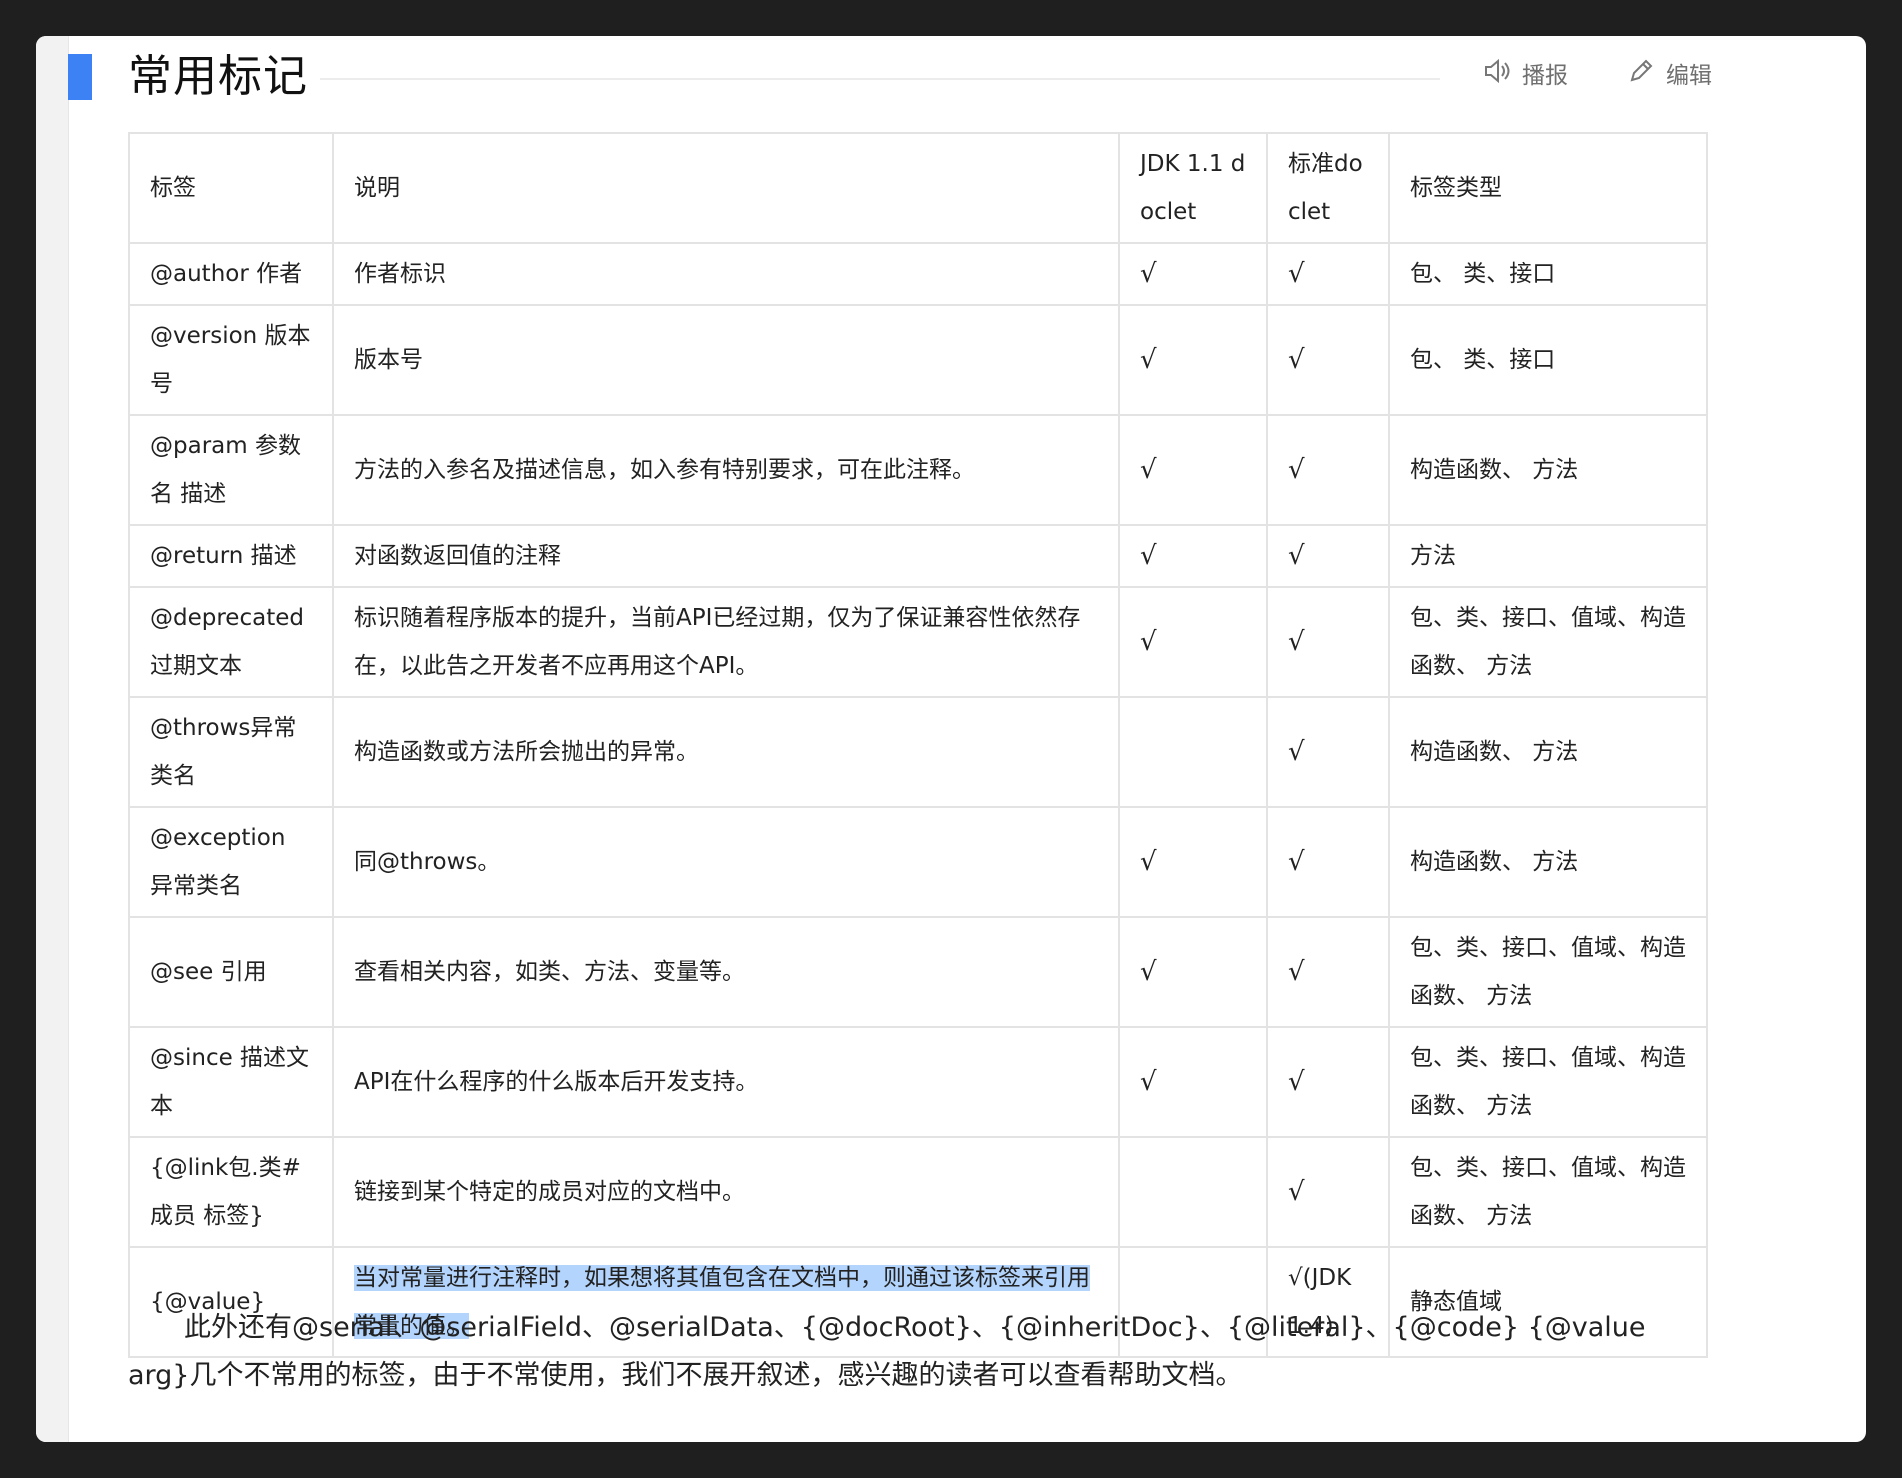 This screenshot has height=1478, width=1902. Describe the element at coordinates (1548, 188) in the screenshot. I see `header-cell-type: 标签类型` at that location.